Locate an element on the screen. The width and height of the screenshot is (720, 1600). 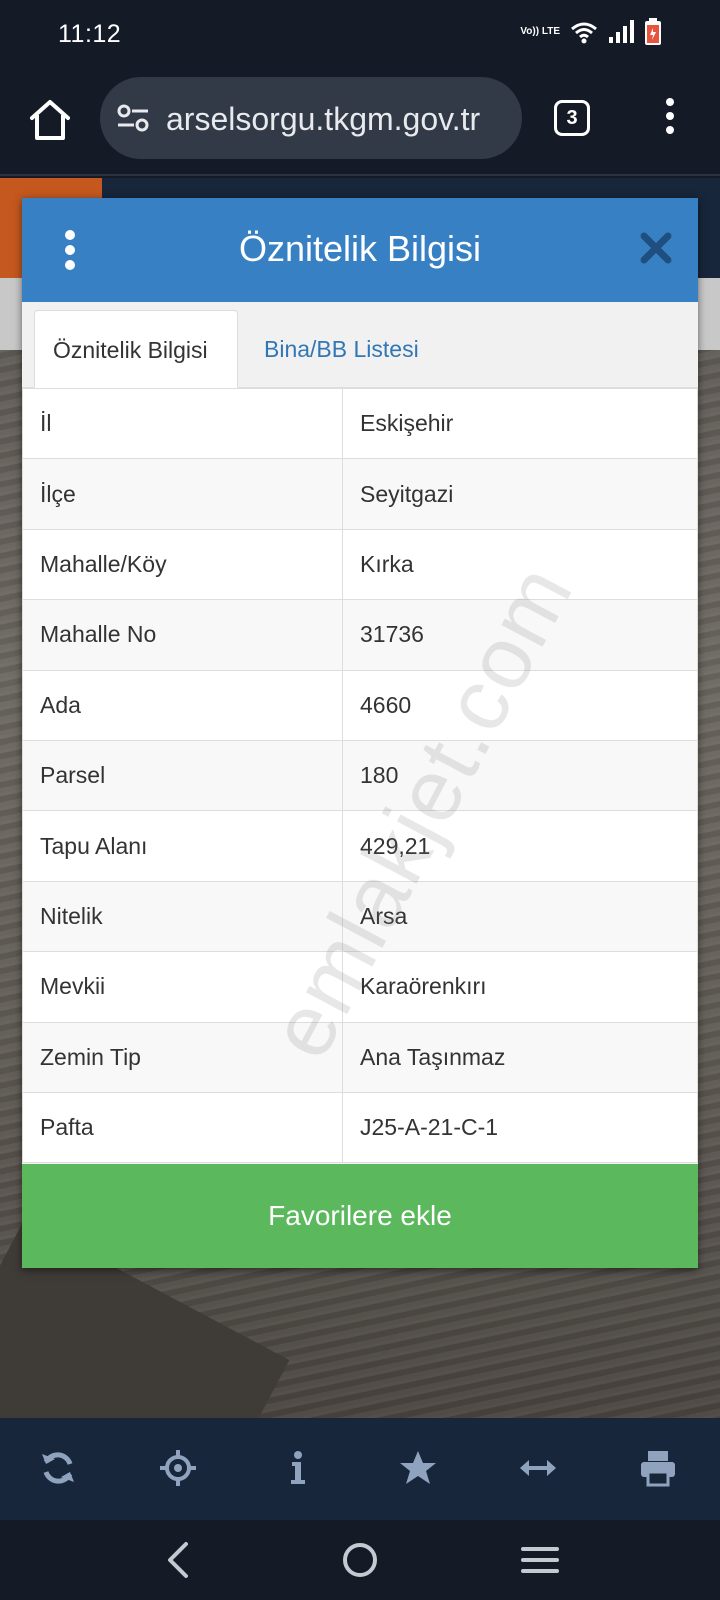
address-bar: arselsorgu.tkgm.gov.tr is located at coordinates (311, 118).